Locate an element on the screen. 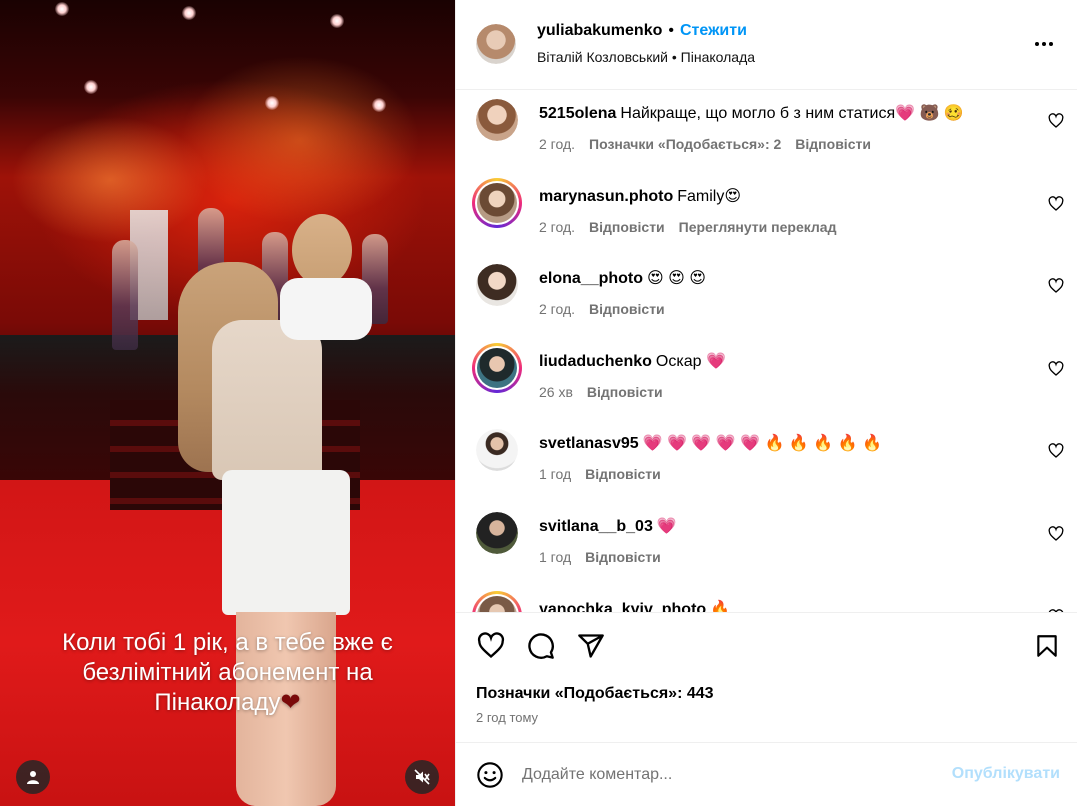  comment-text-row: marynasun.photo Family😍 is located at coordinates (640, 196).